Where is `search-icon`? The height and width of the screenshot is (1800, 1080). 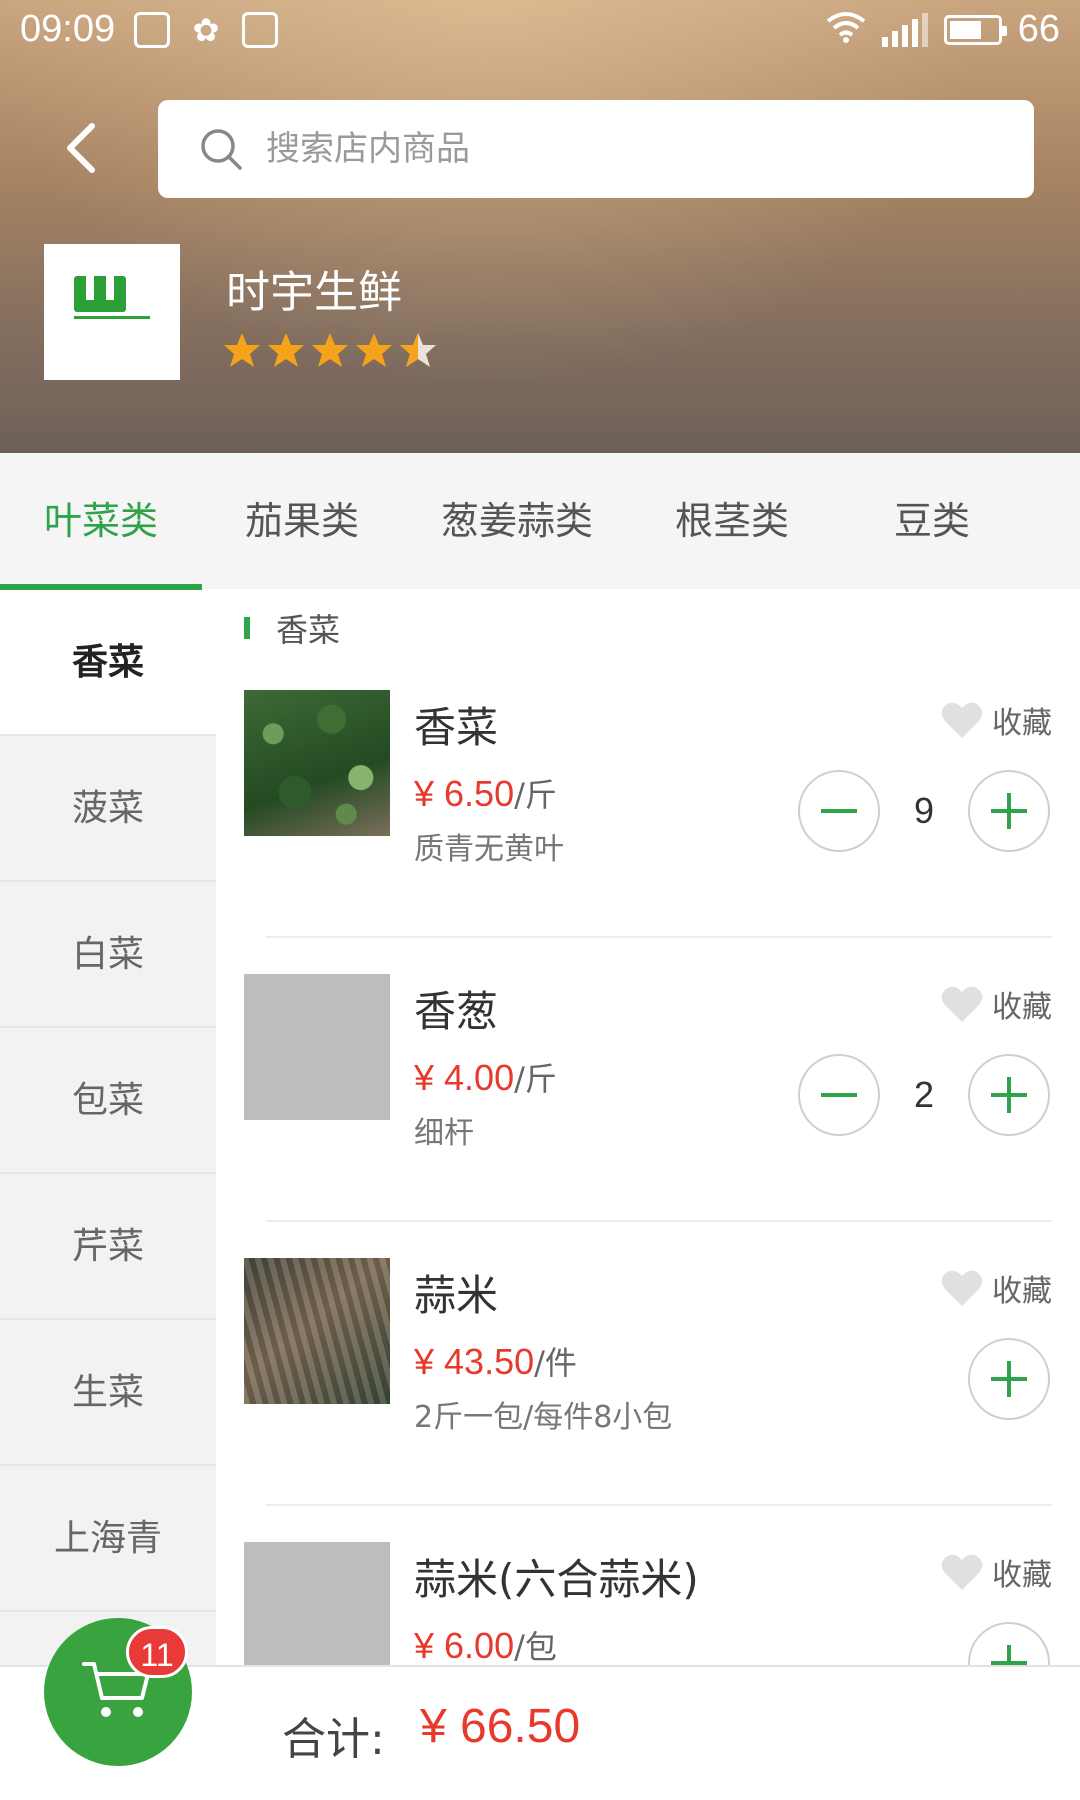
search-icon is located at coordinates (221, 149).